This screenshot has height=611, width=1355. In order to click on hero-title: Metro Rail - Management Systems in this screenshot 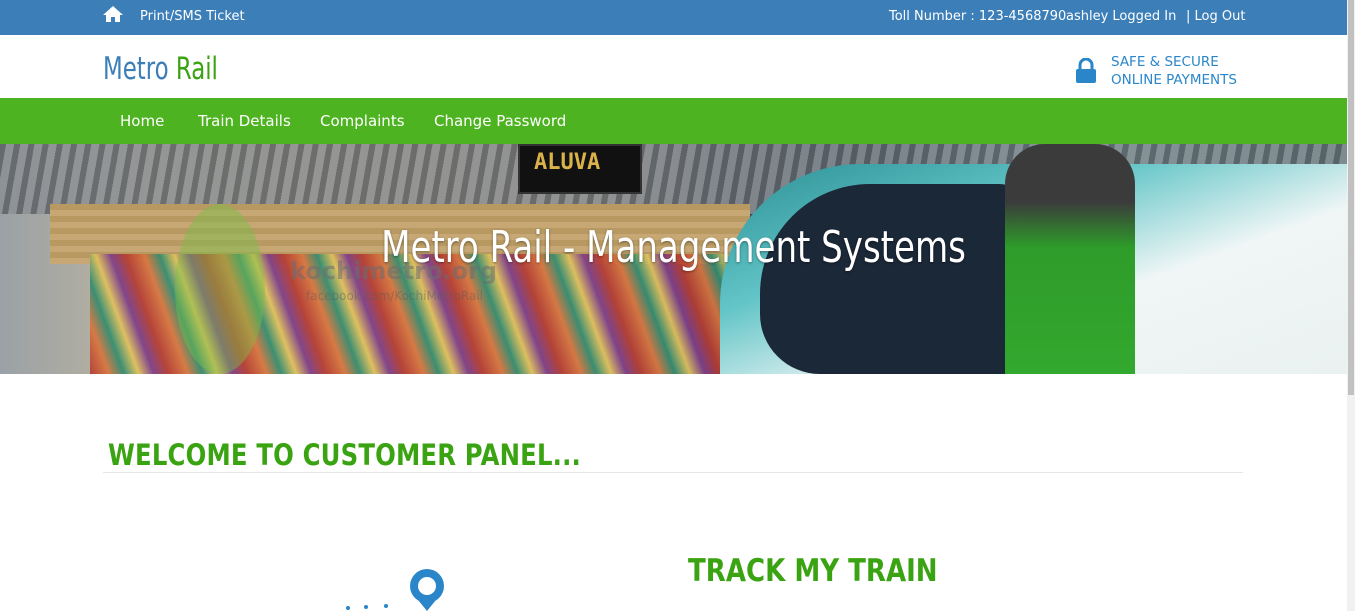, I will do `click(673, 247)`.